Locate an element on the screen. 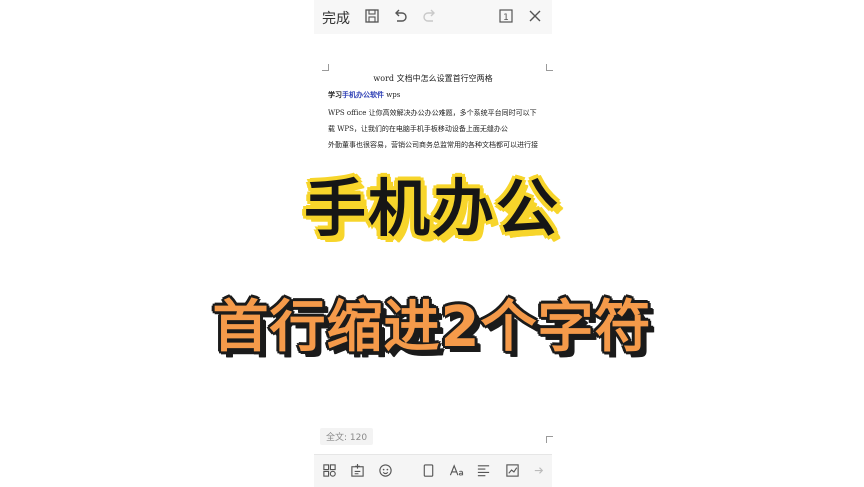 The image size is (864, 487). document-line: 学习手机办公软件 wps is located at coordinates (439, 95).